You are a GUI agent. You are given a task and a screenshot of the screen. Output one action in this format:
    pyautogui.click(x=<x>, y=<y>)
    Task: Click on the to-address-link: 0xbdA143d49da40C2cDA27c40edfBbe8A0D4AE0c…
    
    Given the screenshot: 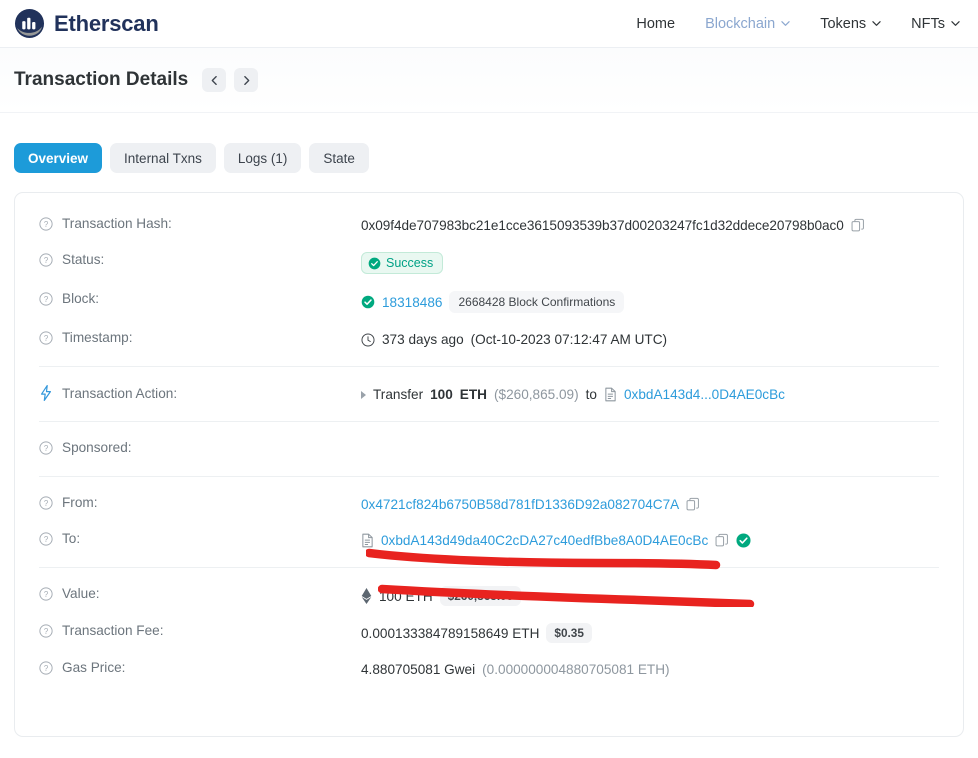 What is the action you would take?
    pyautogui.click(x=544, y=540)
    